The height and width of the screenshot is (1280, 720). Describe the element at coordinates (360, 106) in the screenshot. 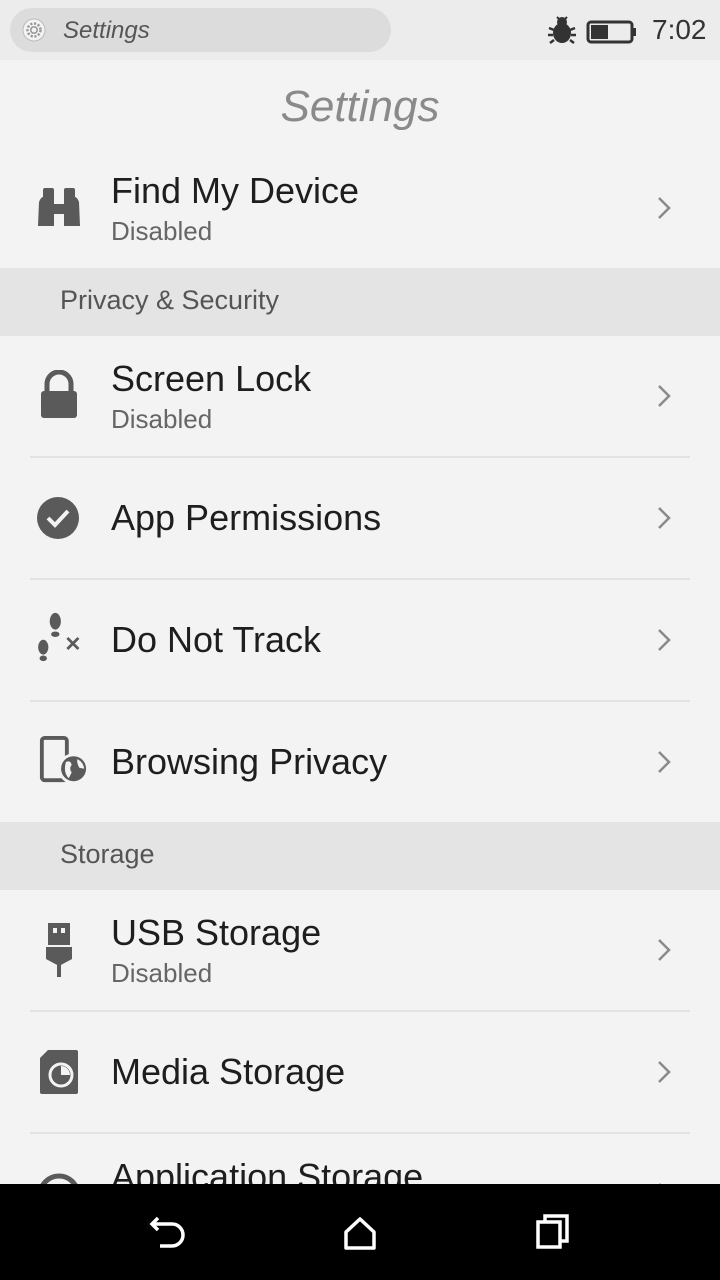

I see `page-title: Settings` at that location.